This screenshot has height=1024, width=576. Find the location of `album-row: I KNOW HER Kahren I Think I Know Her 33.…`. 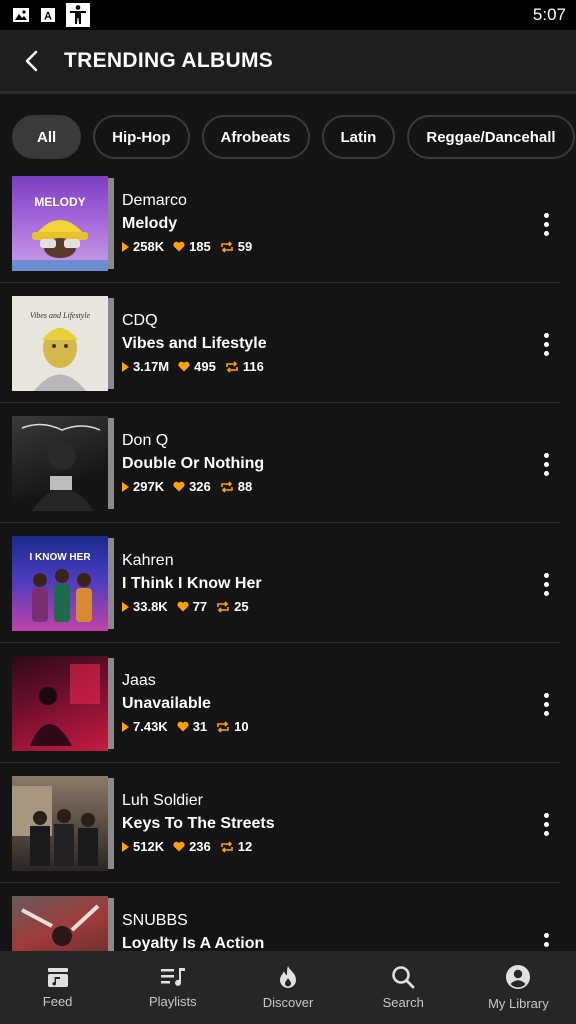

album-row: I KNOW HER Kahren I Think I Know Her 33.… is located at coordinates (280, 583).